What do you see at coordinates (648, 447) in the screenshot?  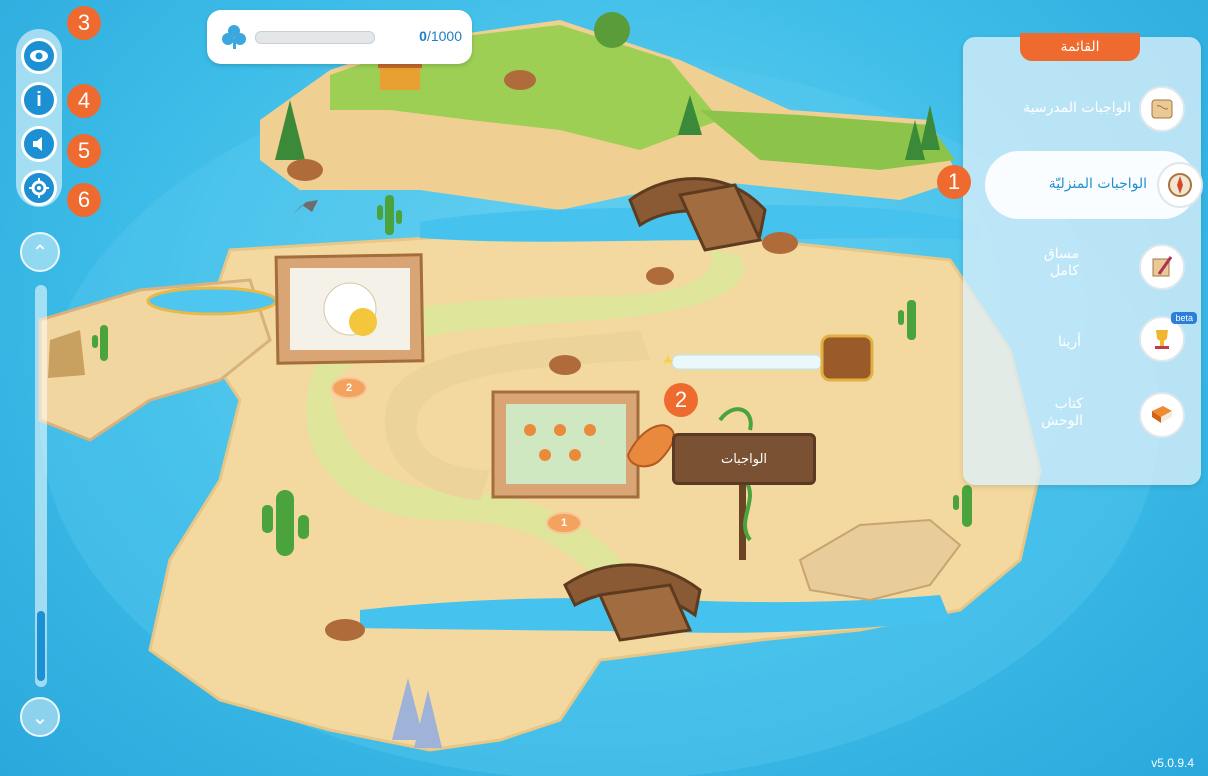 I see `hand-pointer-icon` at bounding box center [648, 447].